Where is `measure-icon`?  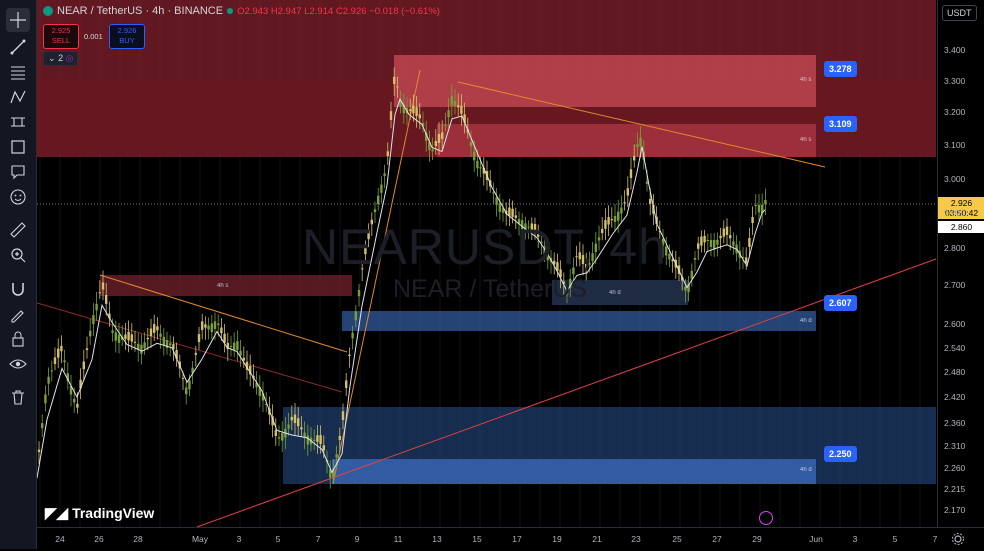
measure-icon is located at coordinates (18, 122).